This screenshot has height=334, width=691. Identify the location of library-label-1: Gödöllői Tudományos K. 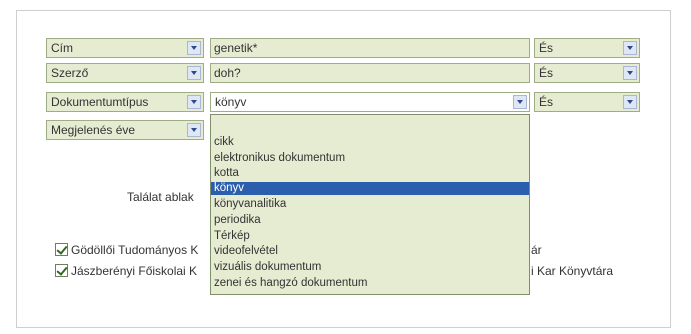
(135, 250).